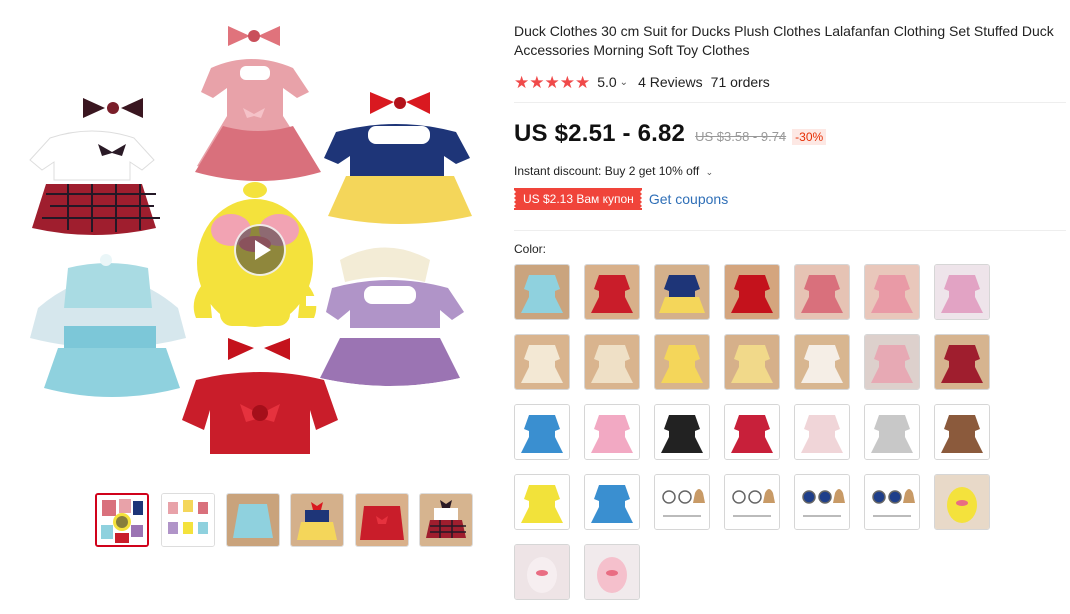 This screenshot has width=1070, height=614. I want to click on thumbnail-snow-white, so click(317, 520).